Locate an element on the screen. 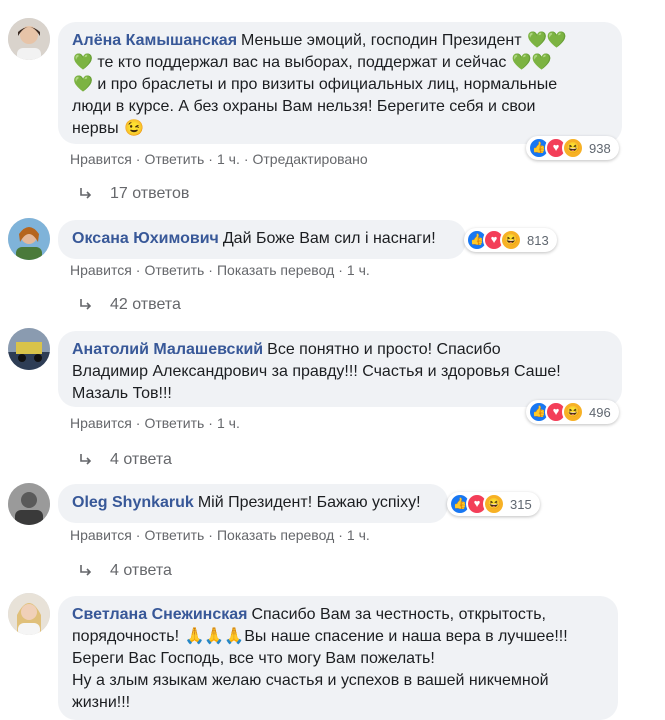 This screenshot has height=720, width=665. comment-author: Анатолий Малашевский is located at coordinates (167, 349).